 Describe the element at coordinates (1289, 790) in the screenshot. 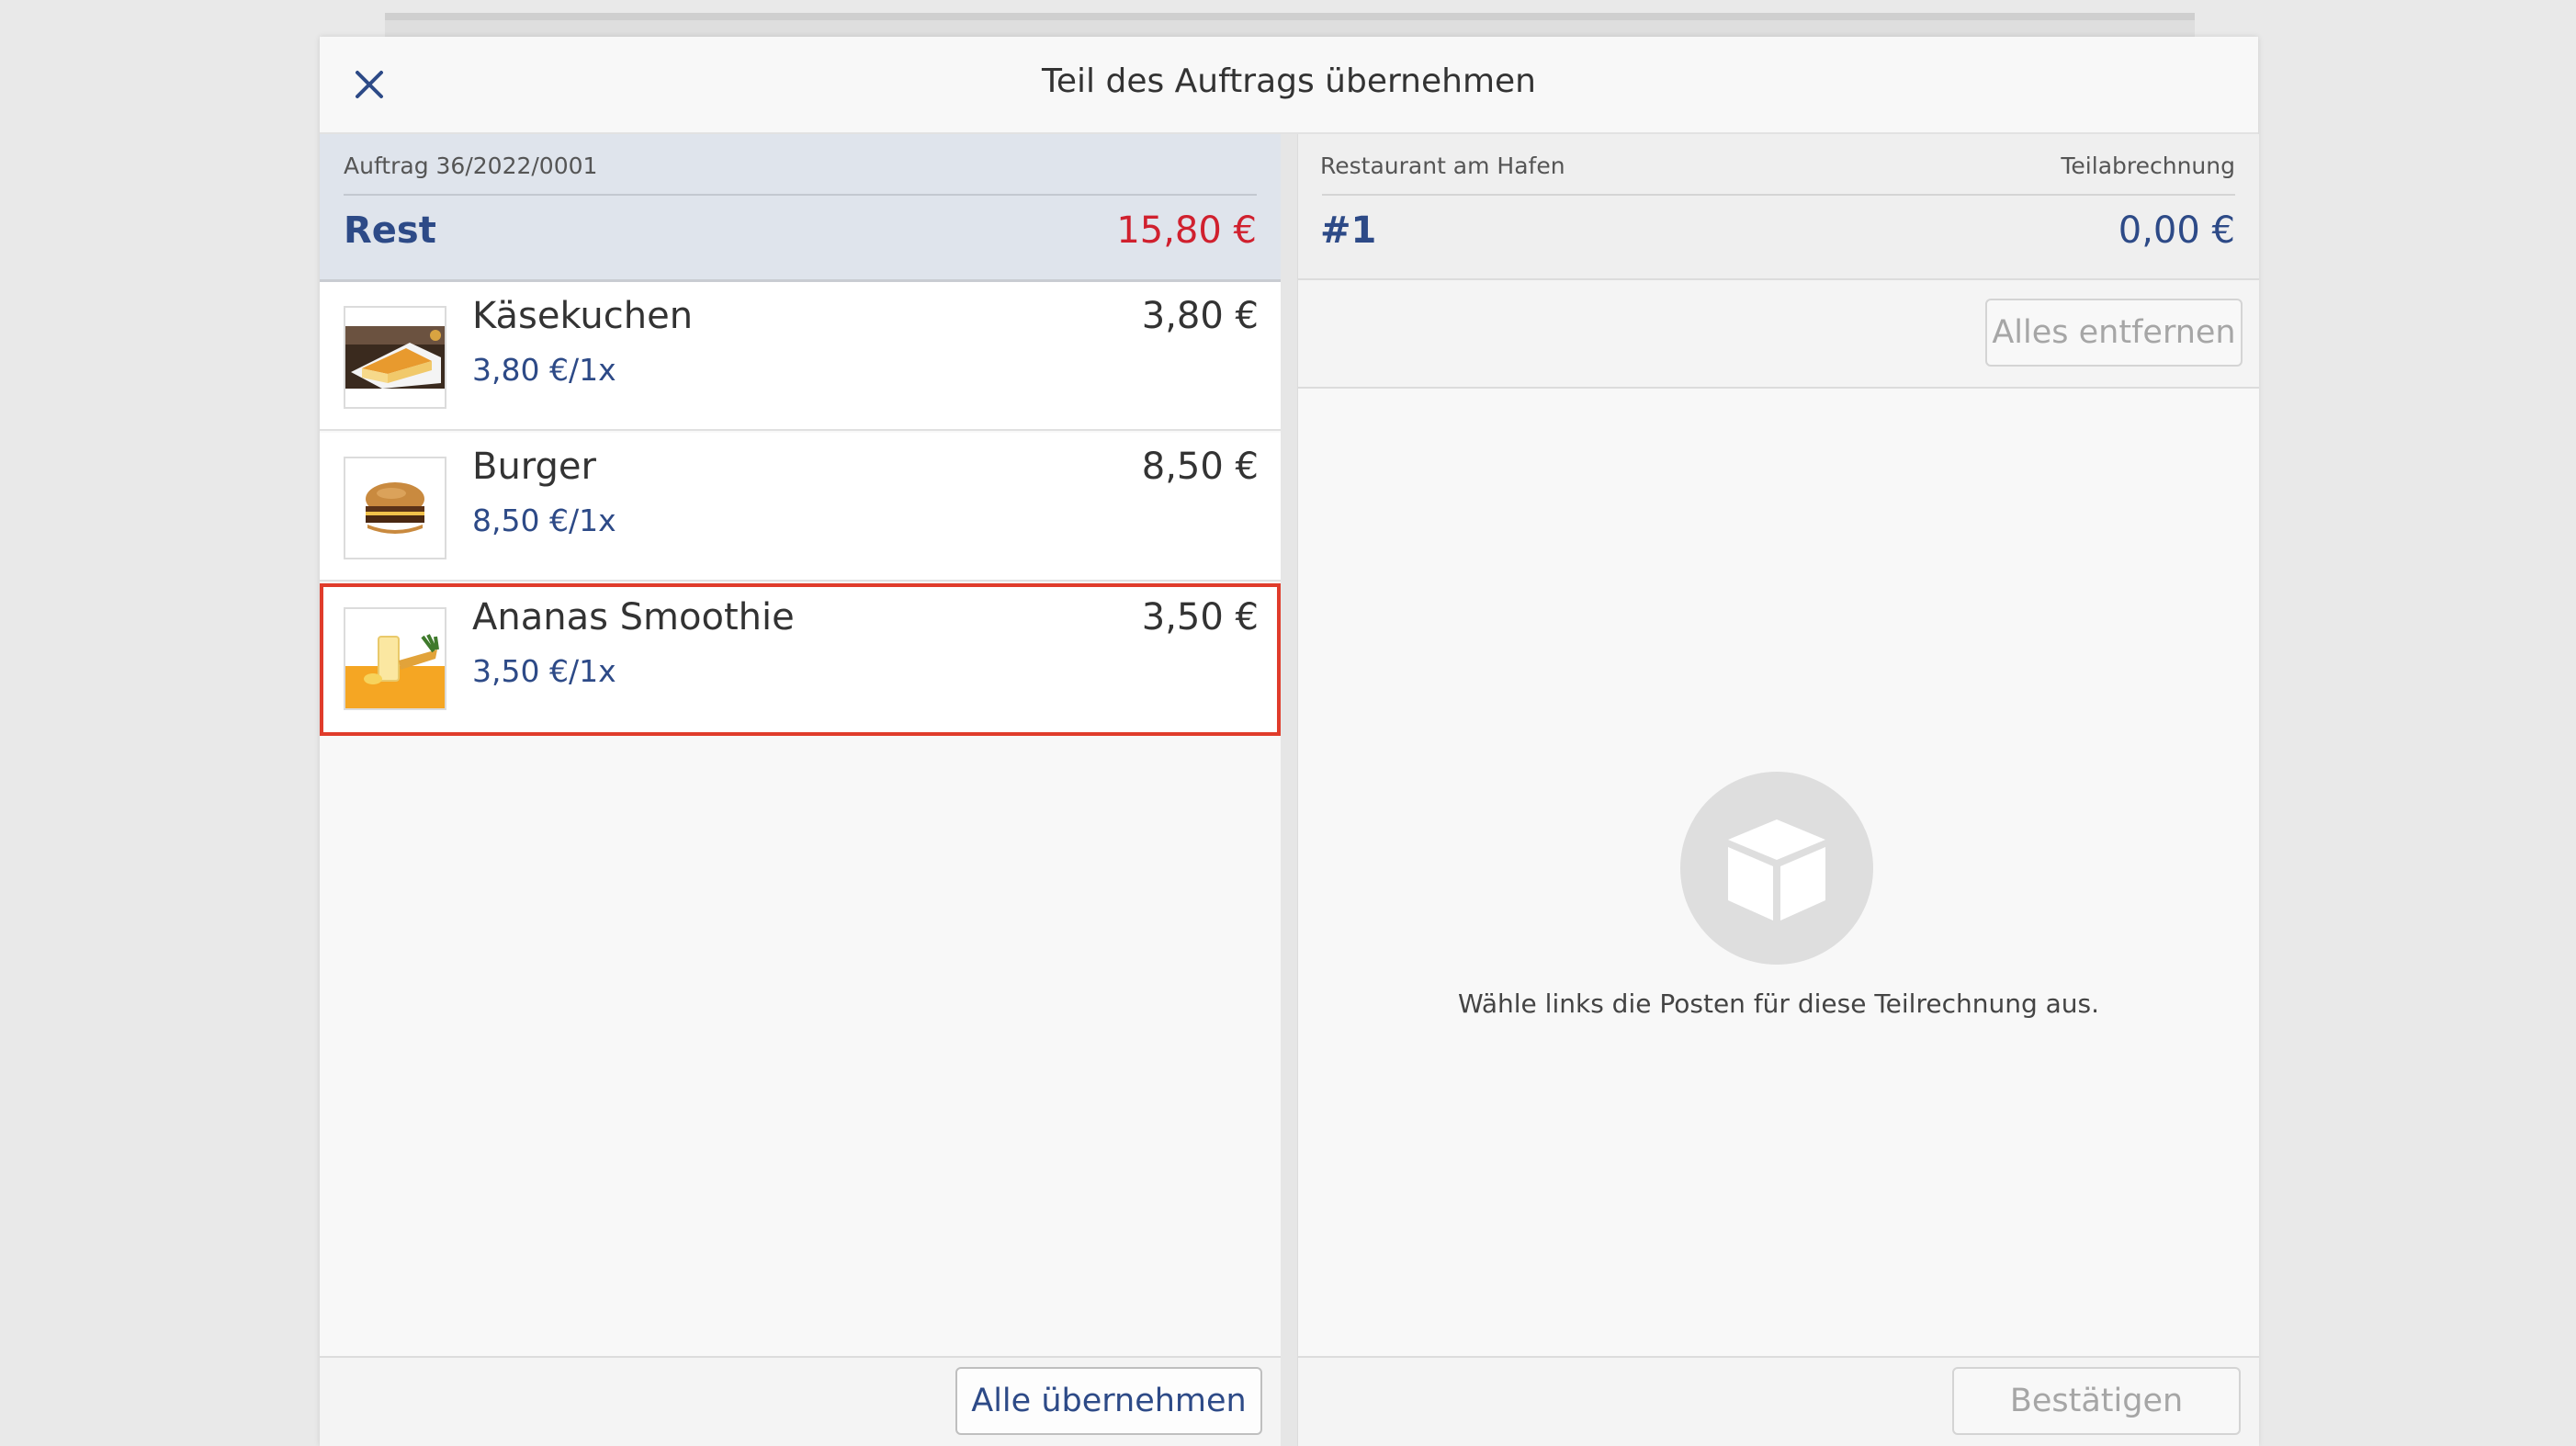

I see `pane-divider` at that location.